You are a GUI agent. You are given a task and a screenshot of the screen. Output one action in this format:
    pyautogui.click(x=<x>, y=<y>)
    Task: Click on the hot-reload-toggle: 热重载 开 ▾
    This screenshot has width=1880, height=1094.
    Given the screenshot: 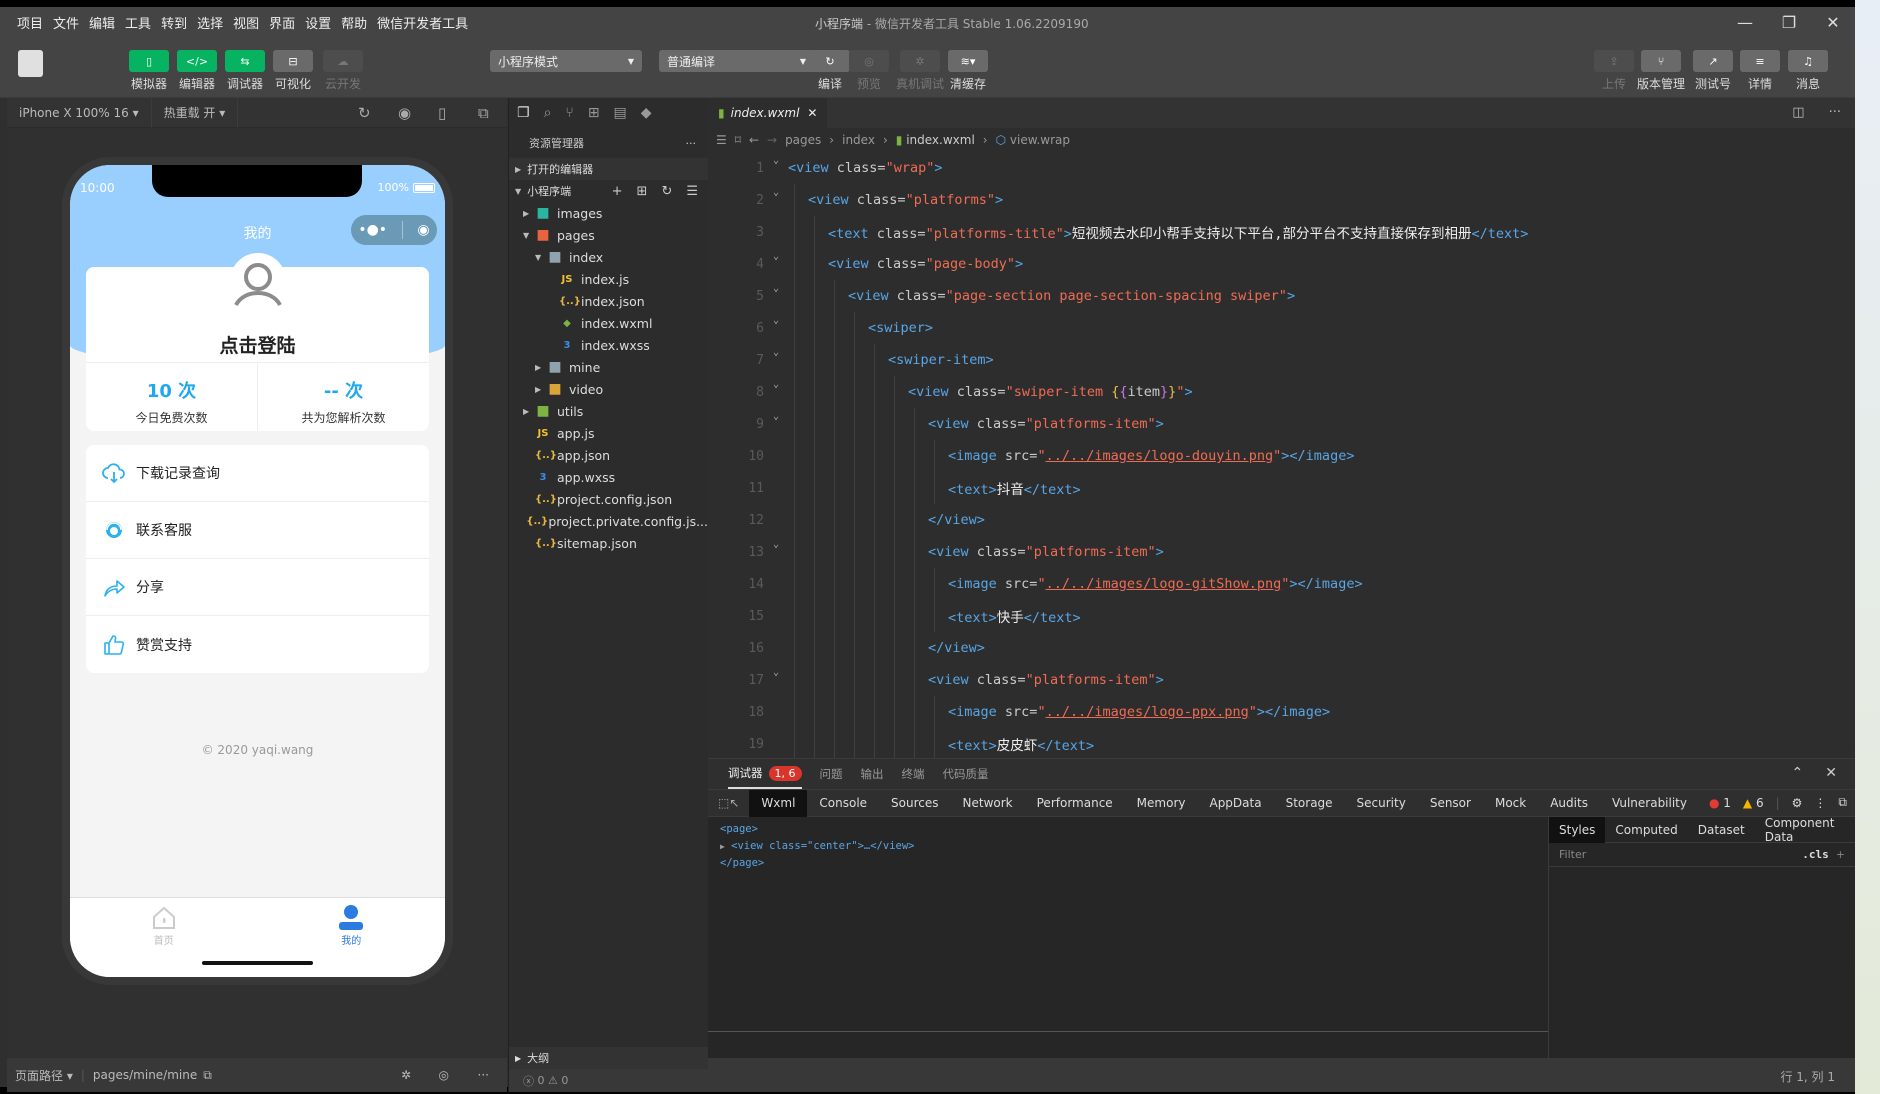 What is the action you would take?
    pyautogui.click(x=195, y=112)
    